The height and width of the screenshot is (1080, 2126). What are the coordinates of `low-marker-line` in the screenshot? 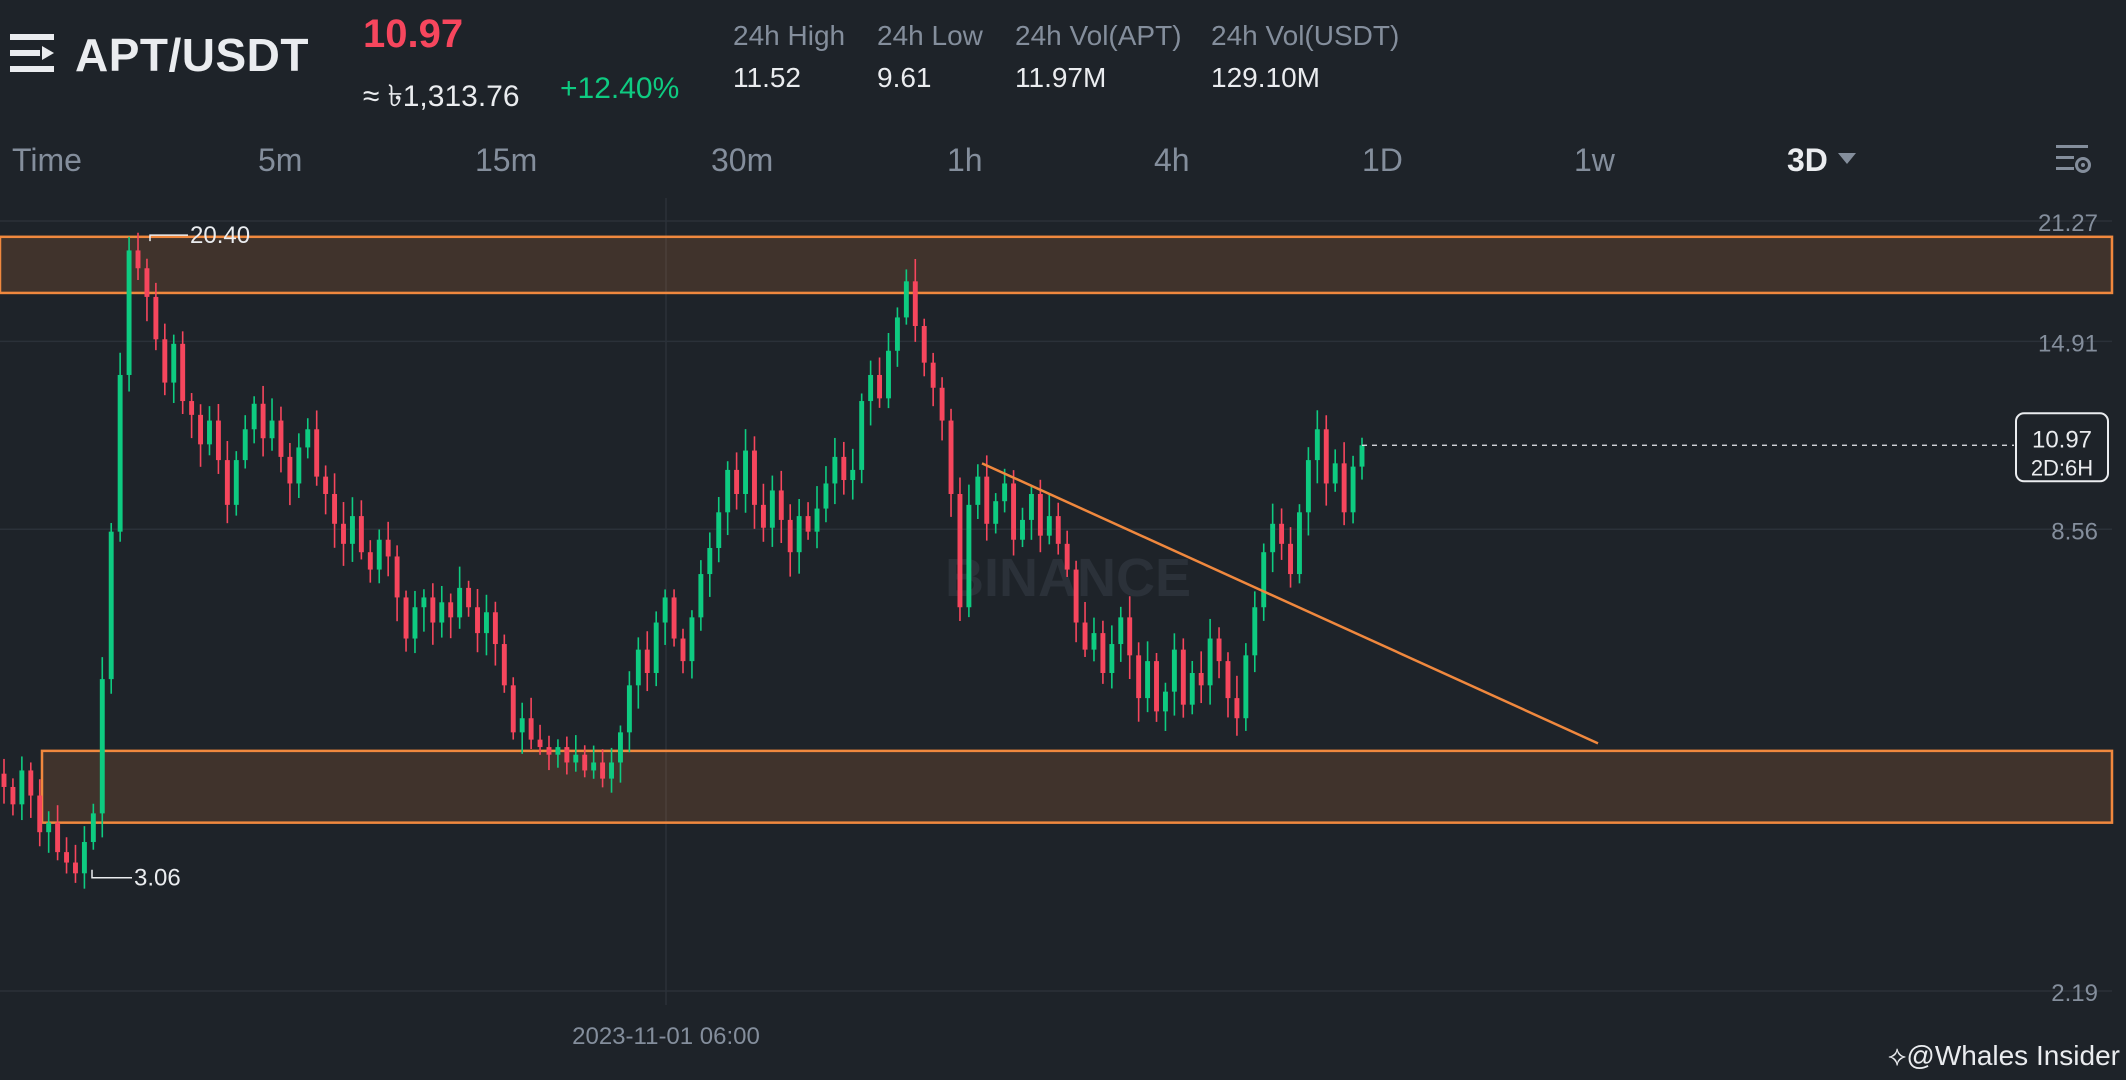 It's located at (111, 874).